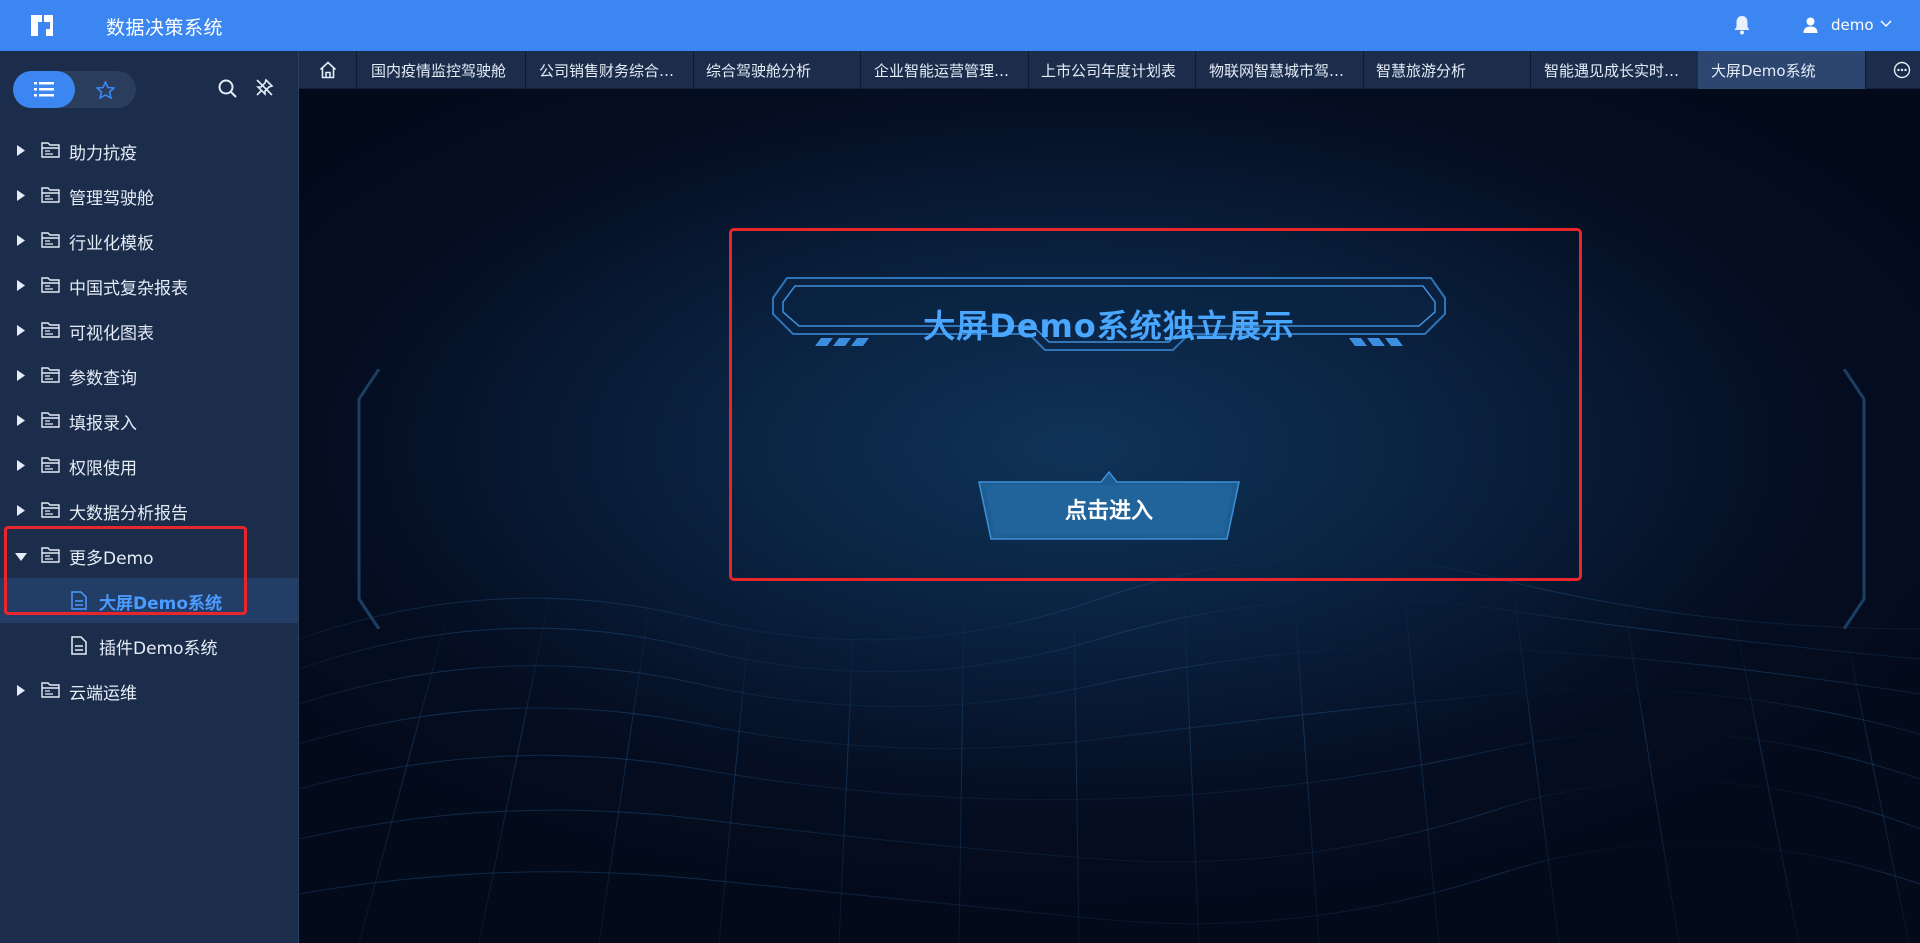 This screenshot has height=943, width=1920. What do you see at coordinates (227, 88) in the screenshot?
I see `search-icon` at bounding box center [227, 88].